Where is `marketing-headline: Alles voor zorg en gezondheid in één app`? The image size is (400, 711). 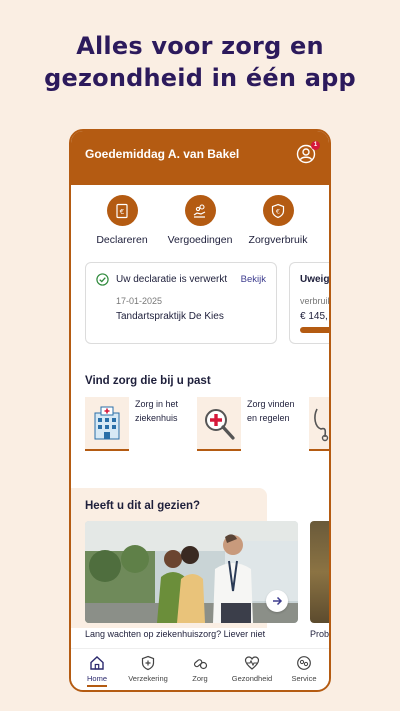
marketing-headline: Alles voor zorg en gezondheid in één app is located at coordinates (200, 62).